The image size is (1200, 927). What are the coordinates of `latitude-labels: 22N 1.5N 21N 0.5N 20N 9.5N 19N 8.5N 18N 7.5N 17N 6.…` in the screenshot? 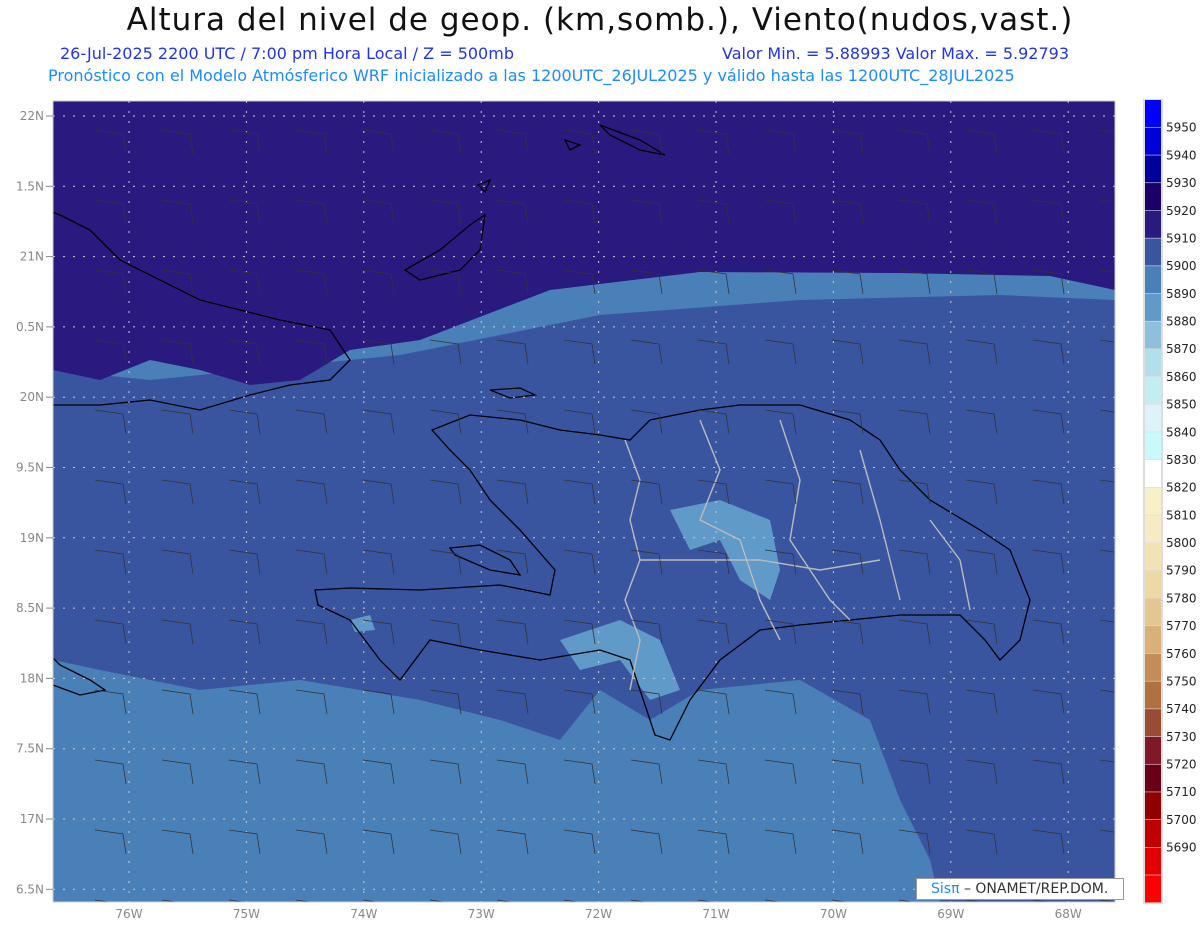 It's located at (34, 502).